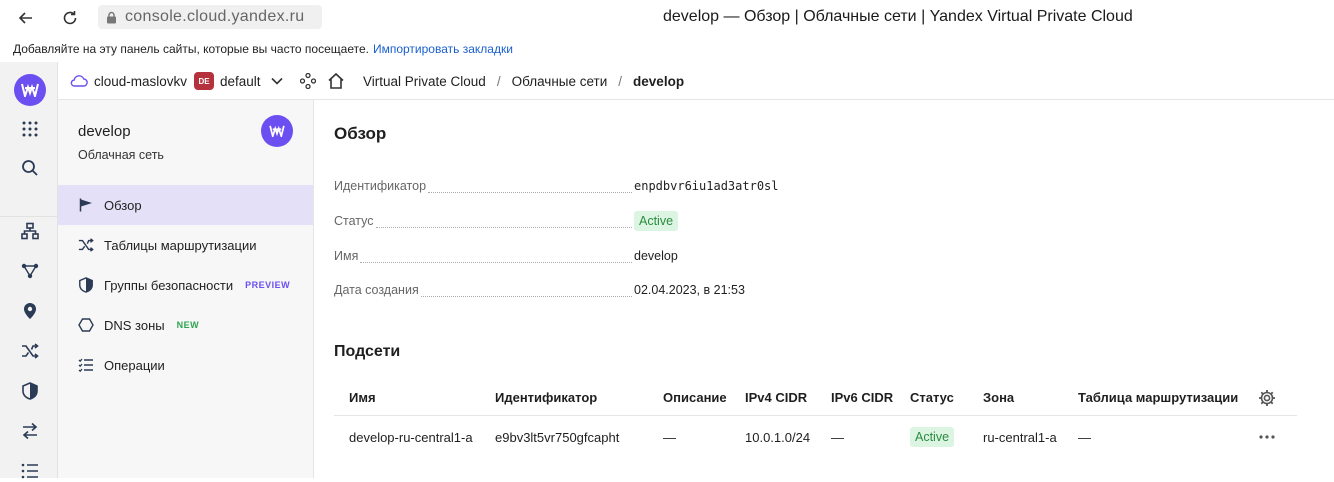 The image size is (1334, 482). What do you see at coordinates (862, 397) in the screenshot?
I see `column-header: IPv6 CIDR` at bounding box center [862, 397].